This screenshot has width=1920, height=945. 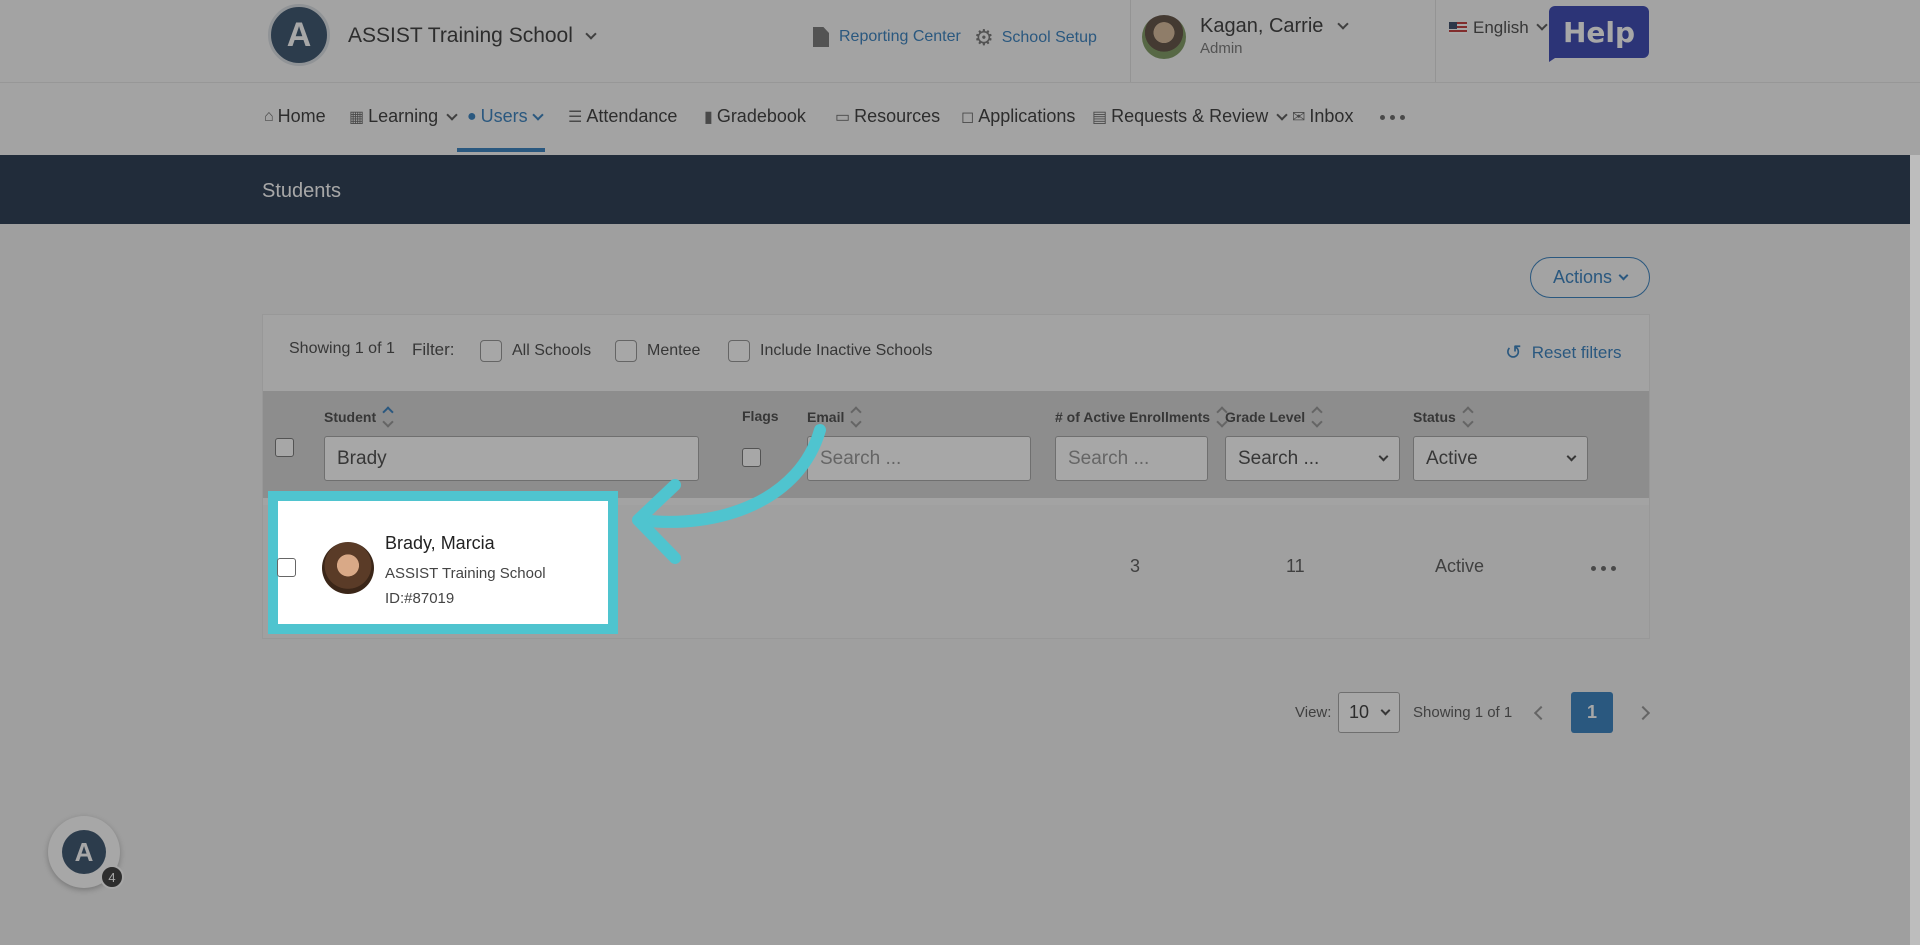 I want to click on row-checkbox, so click(x=286, y=567).